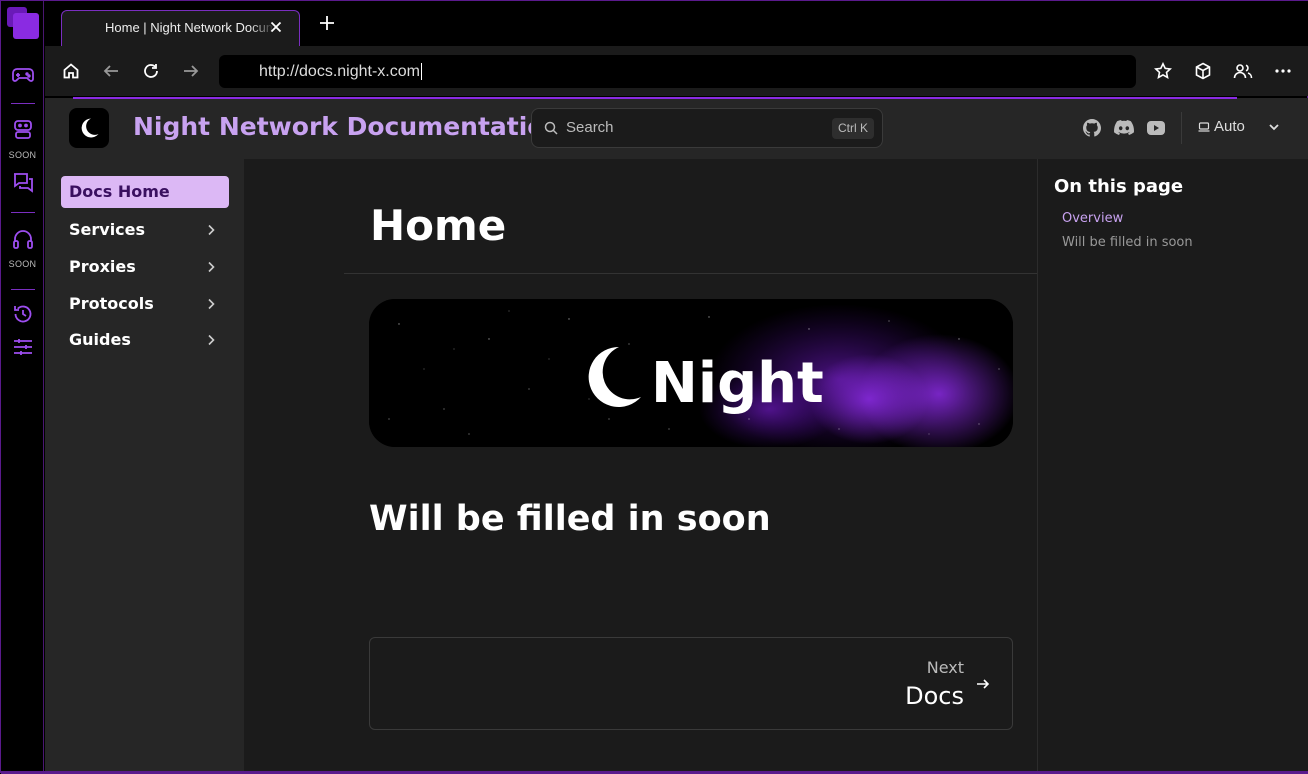  Describe the element at coordinates (151, 71) in the screenshot. I see `reload-icon` at that location.